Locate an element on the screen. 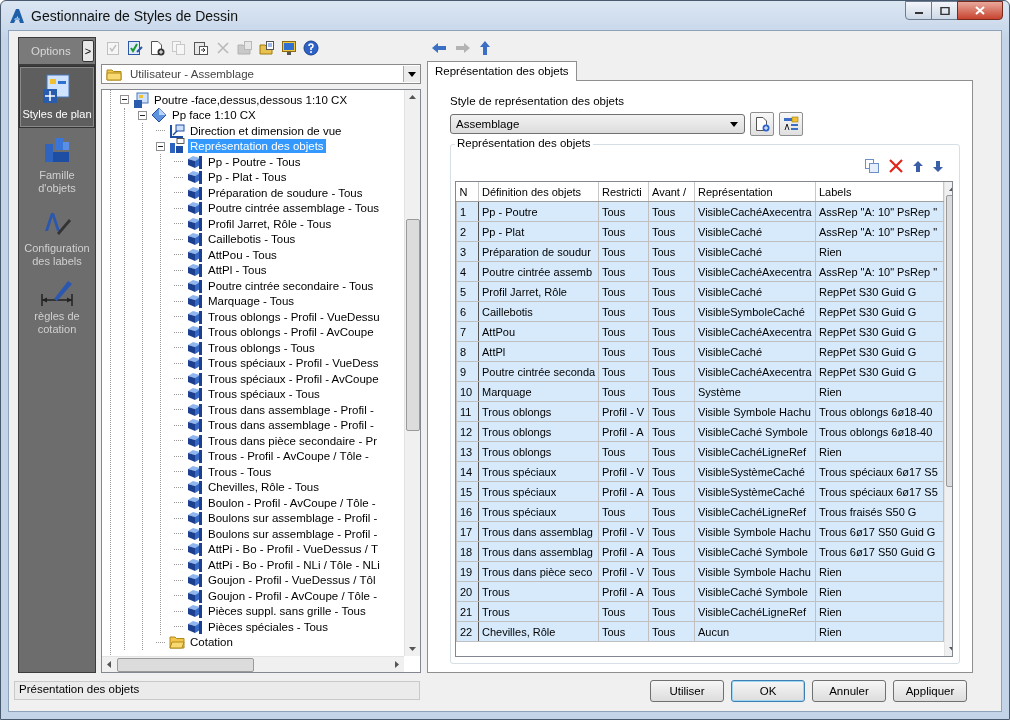 This screenshot has width=1010, height=720. column-header: Définition des objets is located at coordinates (538, 192).